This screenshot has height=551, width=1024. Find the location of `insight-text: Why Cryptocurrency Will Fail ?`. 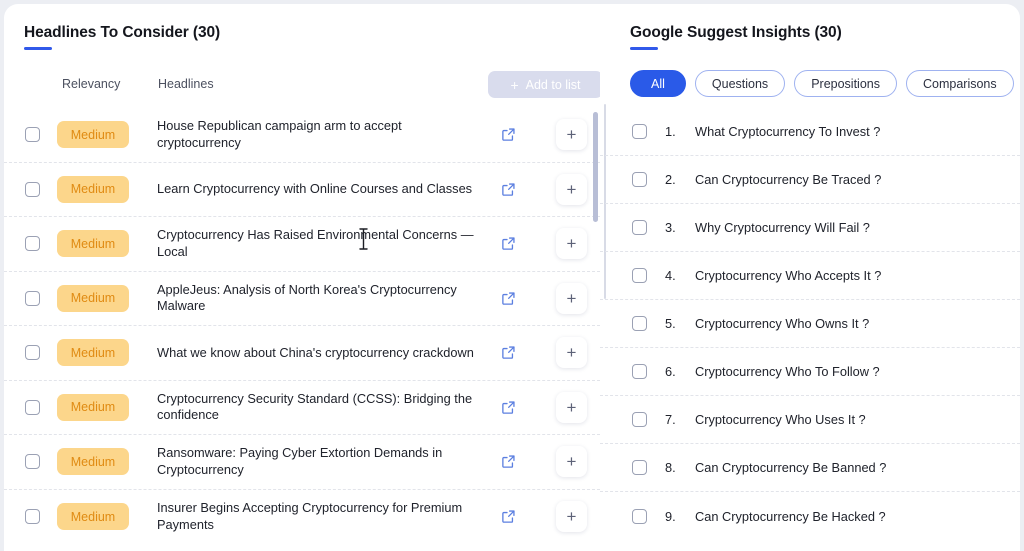

insight-text: Why Cryptocurrency Will Fail ? is located at coordinates (782, 227).